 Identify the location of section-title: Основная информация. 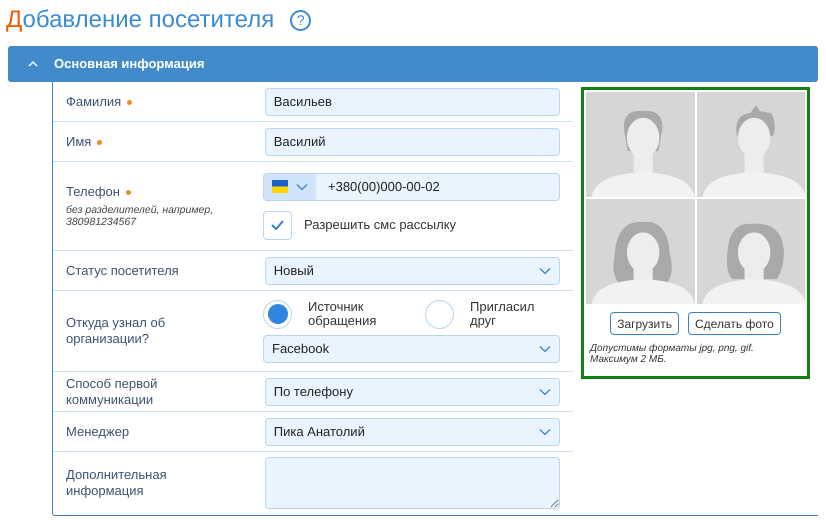
(129, 64).